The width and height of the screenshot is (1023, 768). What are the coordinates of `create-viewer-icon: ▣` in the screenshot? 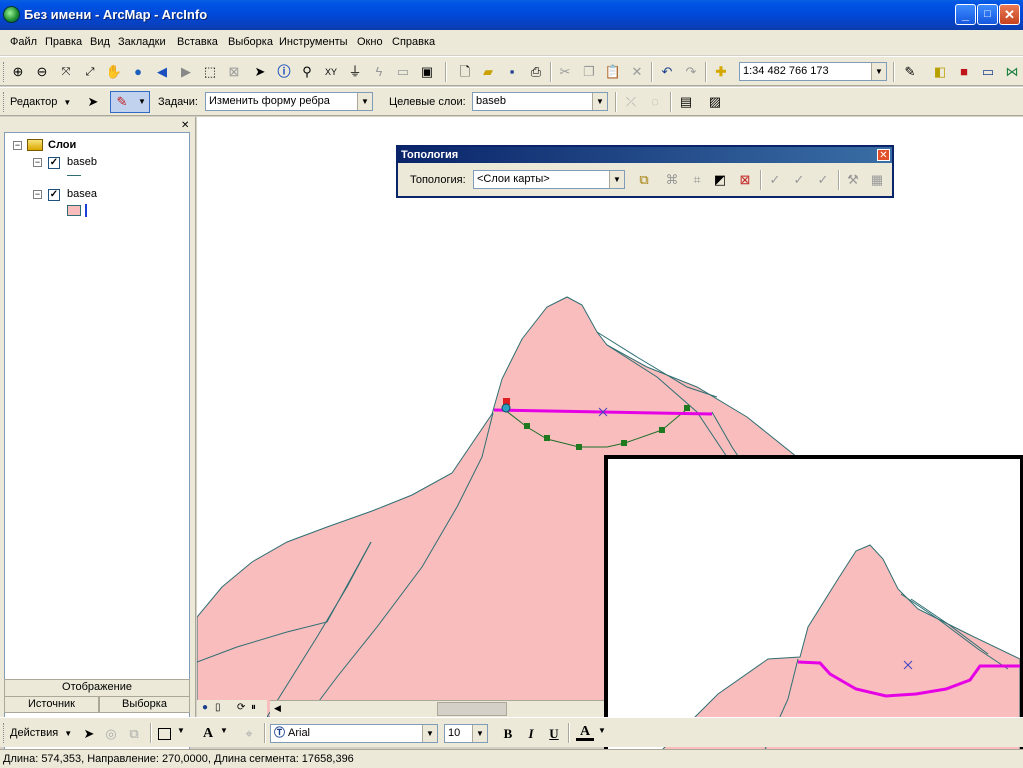 It's located at (427, 72).